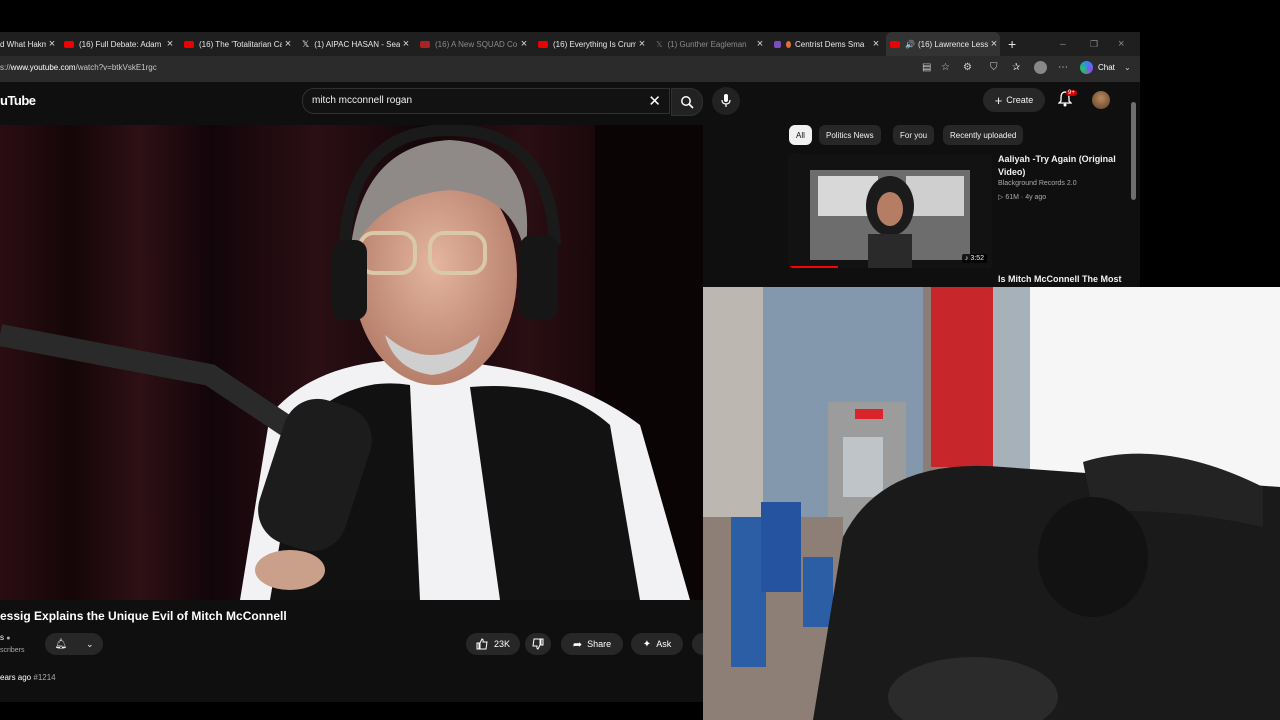 The image size is (1280, 720). Describe the element at coordinates (1040, 67) in the screenshot. I see `profile-icon` at that location.